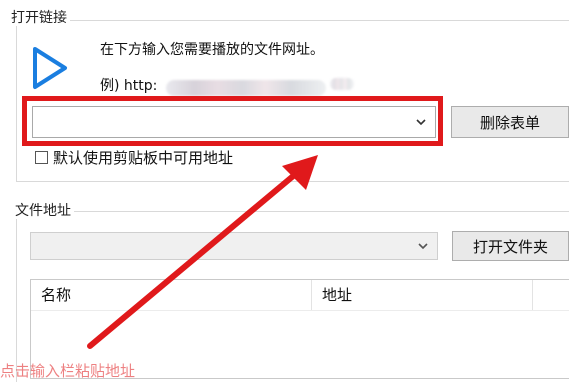 The image size is (569, 382). I want to click on annotation-note: 点击输入栏粘贴地址, so click(68, 371).